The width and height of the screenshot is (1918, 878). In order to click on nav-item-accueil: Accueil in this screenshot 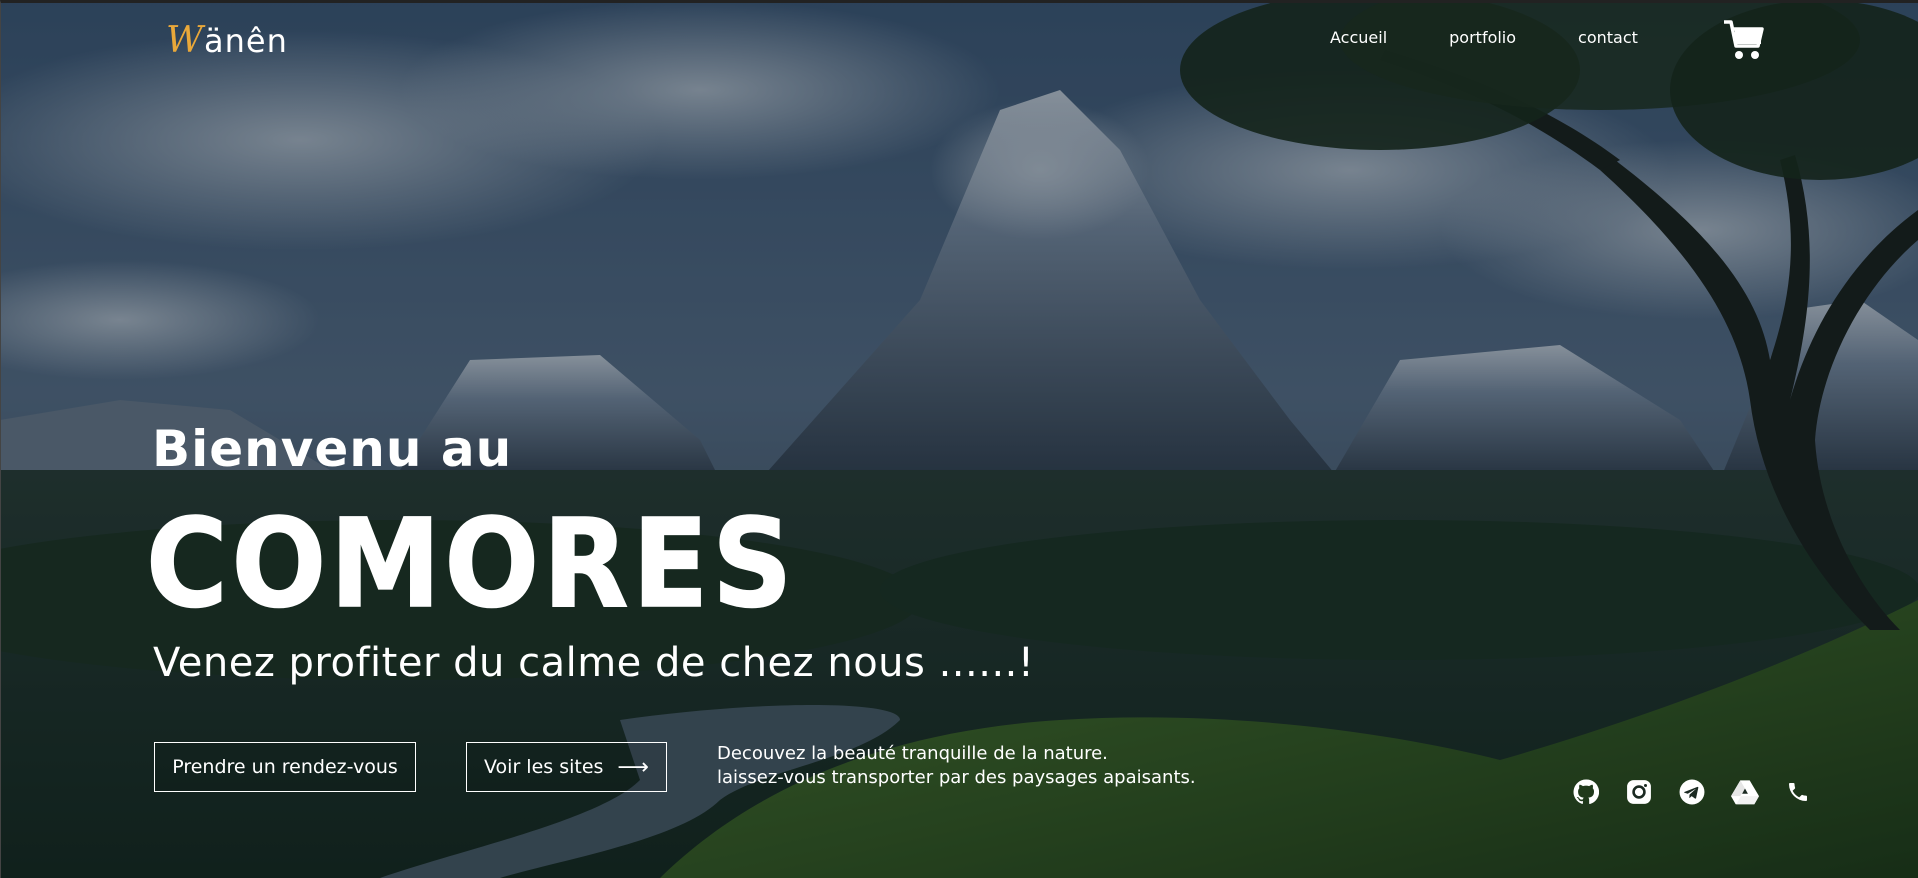, I will do `click(1358, 37)`.